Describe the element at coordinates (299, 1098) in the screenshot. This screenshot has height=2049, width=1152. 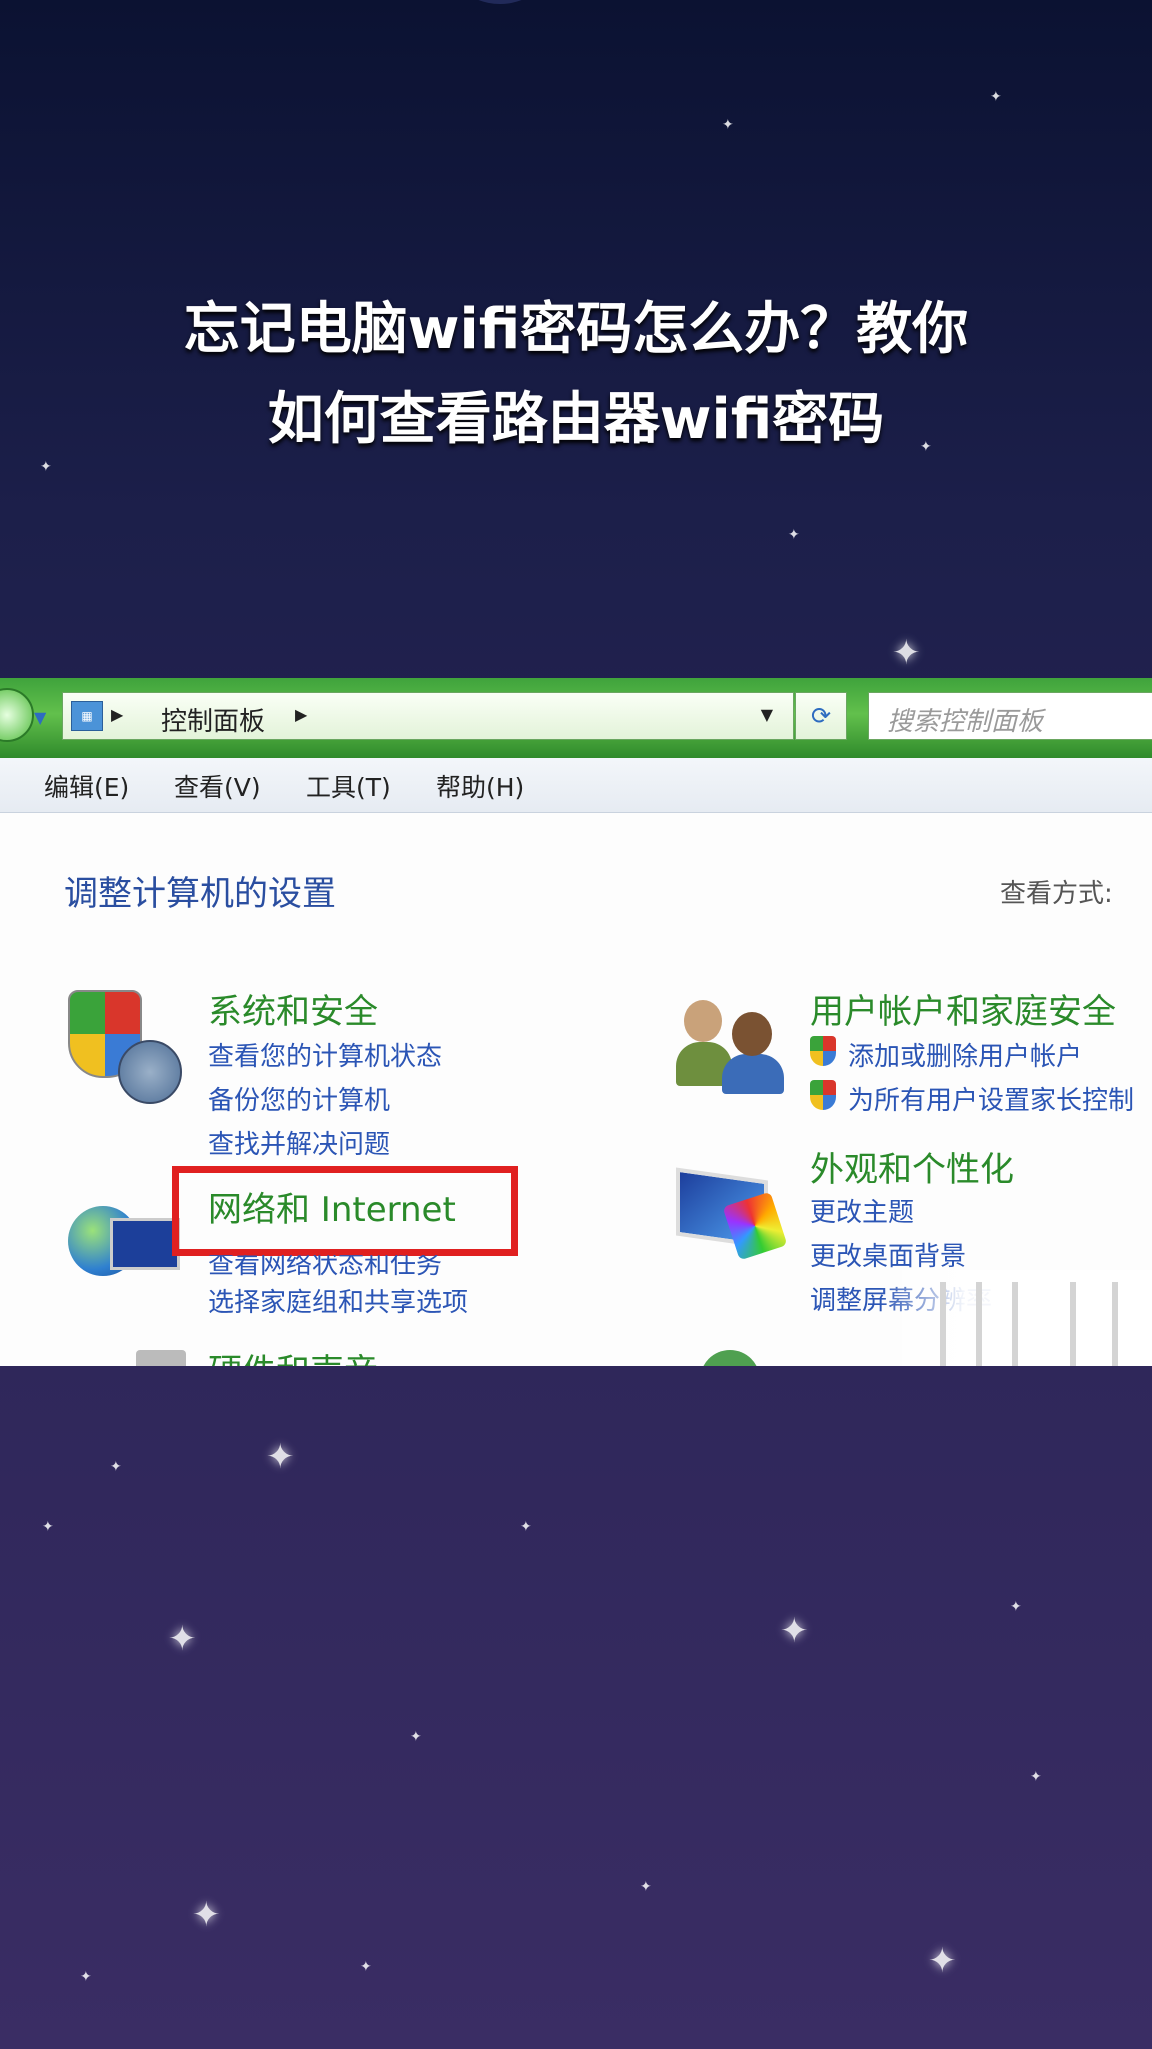
I see `link-backup-computer: 备份您的计算机` at that location.